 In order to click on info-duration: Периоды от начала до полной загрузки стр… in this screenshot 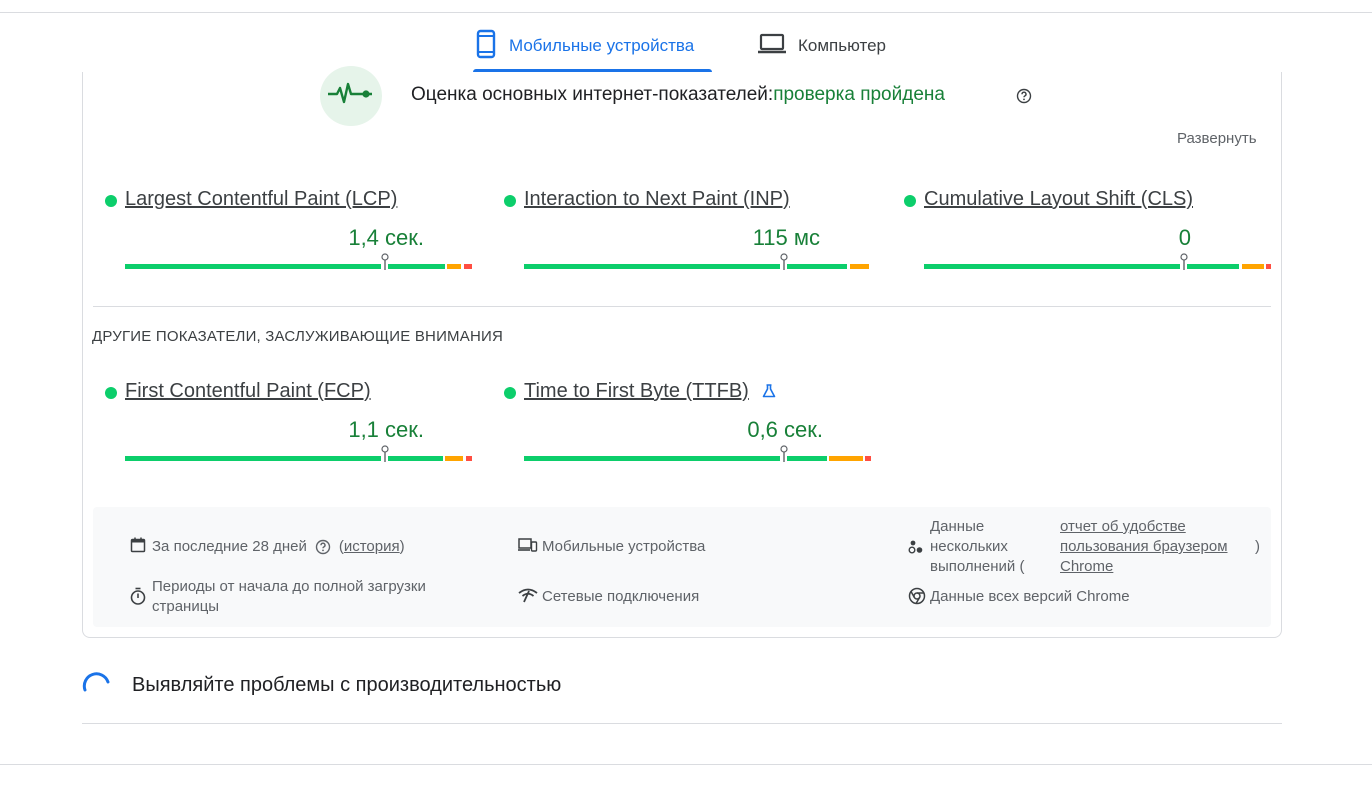, I will do `click(295, 597)`.